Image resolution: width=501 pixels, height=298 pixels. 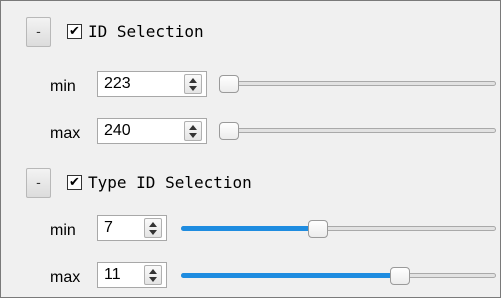 I want to click on type-id-max-slider, so click(x=338, y=276).